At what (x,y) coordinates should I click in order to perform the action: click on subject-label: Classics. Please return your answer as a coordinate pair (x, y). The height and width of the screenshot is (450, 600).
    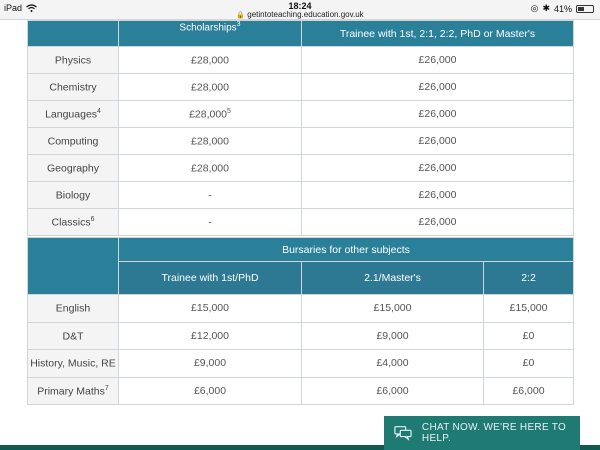
    Looking at the image, I should click on (71, 222).